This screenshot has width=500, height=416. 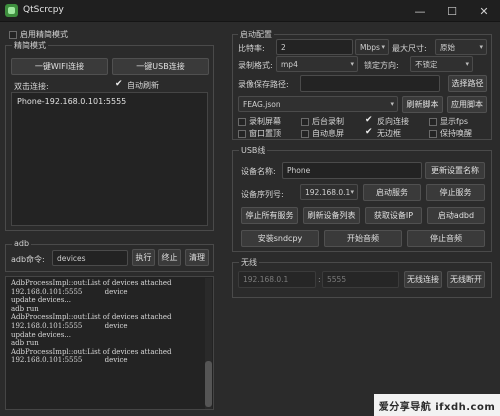 I want to click on wireless-connect-button: 无线连接, so click(x=423, y=279).